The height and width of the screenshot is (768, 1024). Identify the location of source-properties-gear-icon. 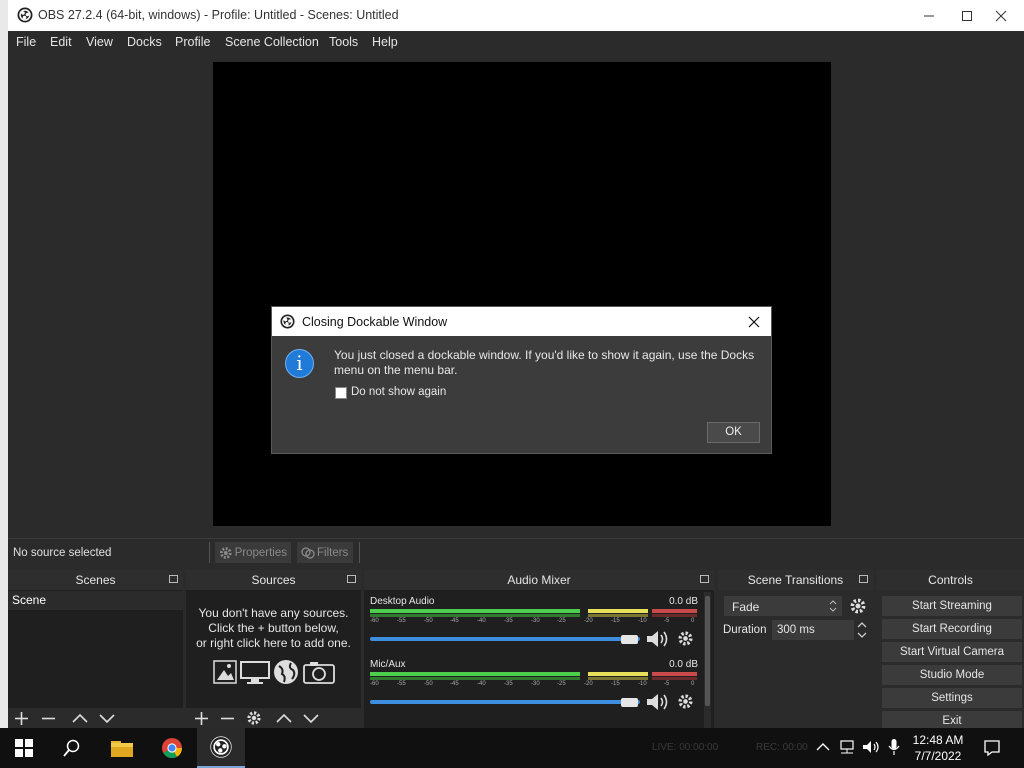
(254, 718).